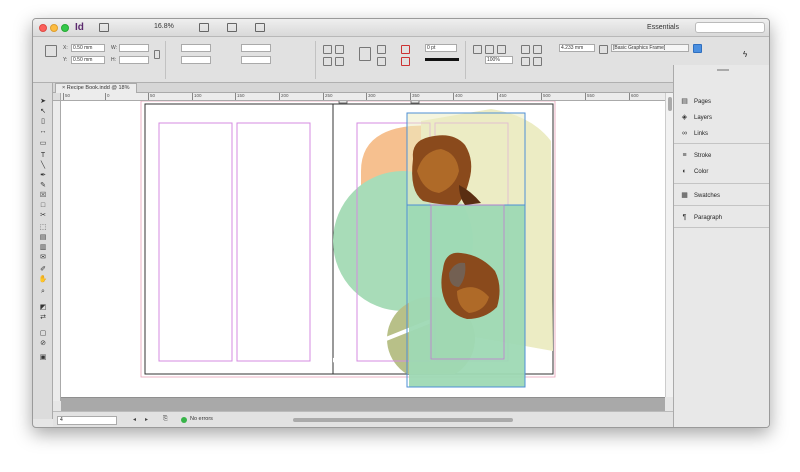 This screenshot has width=800, height=472. Describe the element at coordinates (43, 317) in the screenshot. I see `swap-fill-stroke-icon: ⇄` at that location.